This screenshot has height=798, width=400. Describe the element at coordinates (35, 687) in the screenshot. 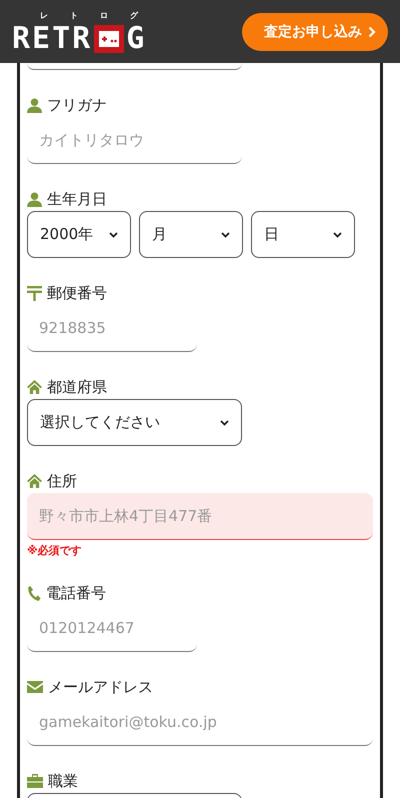

I see `envelope-icon` at that location.